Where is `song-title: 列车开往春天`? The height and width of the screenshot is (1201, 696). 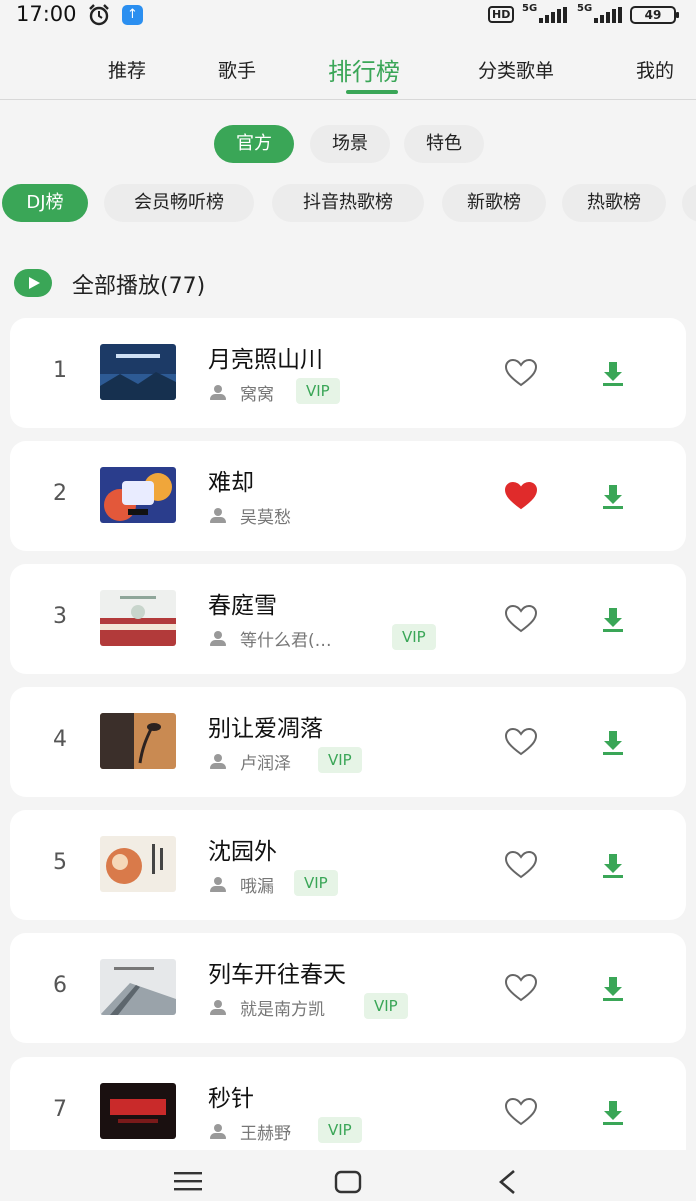 song-title: 列车开往春天 is located at coordinates (277, 975).